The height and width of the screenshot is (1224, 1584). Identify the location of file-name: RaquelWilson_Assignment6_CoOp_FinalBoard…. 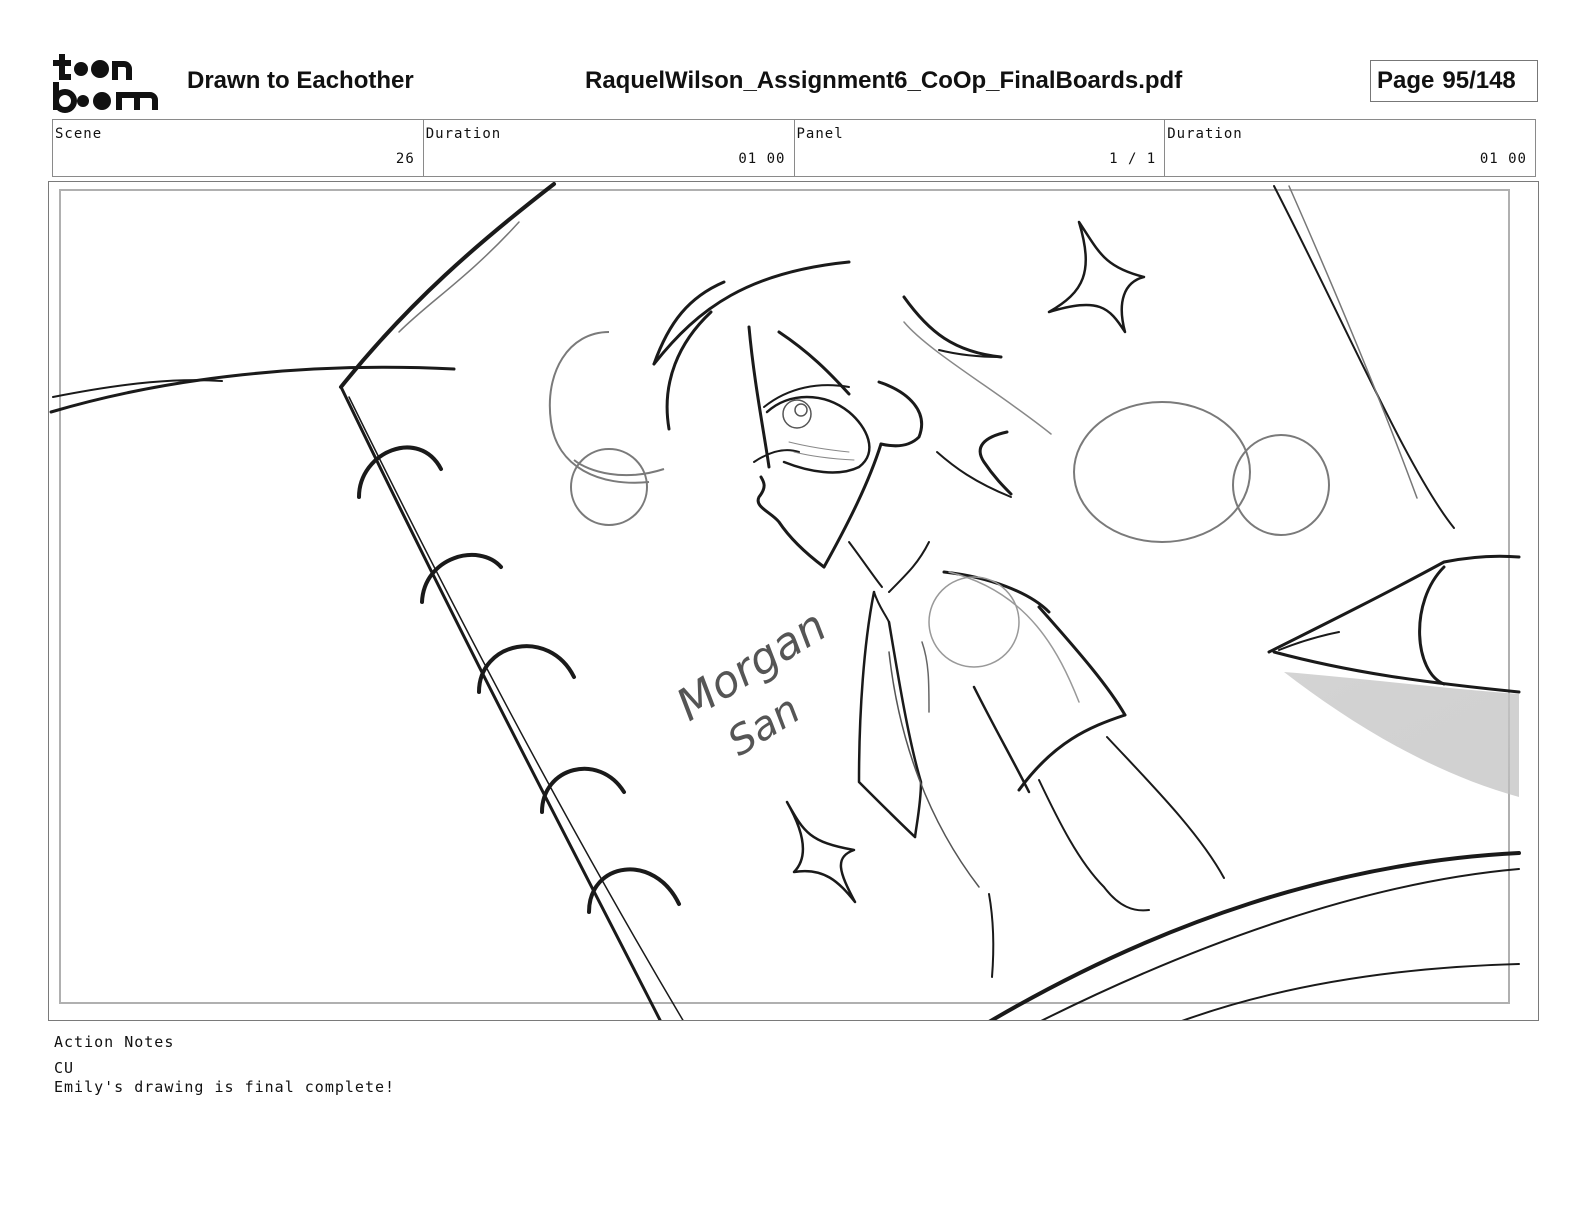
(884, 80).